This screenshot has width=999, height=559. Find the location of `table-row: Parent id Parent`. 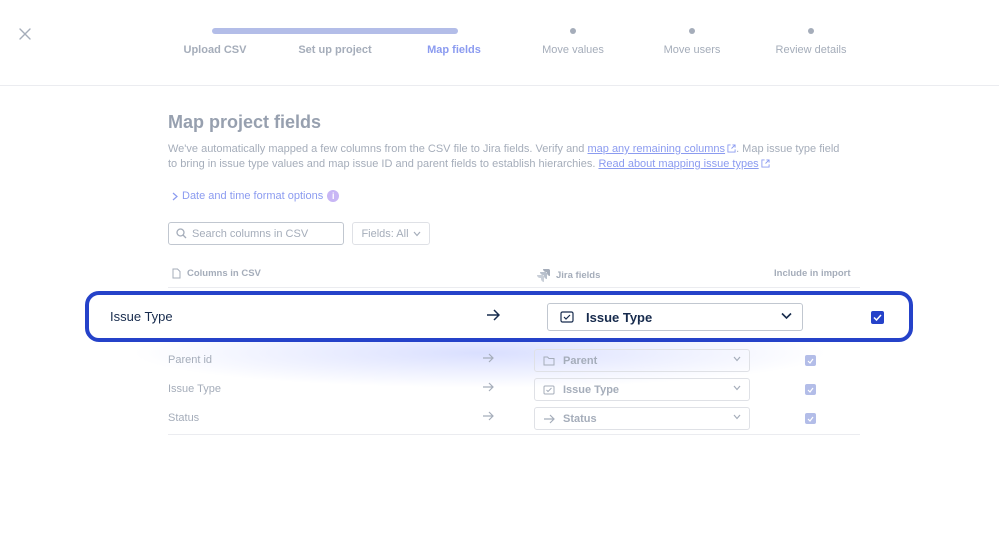

table-row: Parent id Parent is located at coordinates (514, 361).